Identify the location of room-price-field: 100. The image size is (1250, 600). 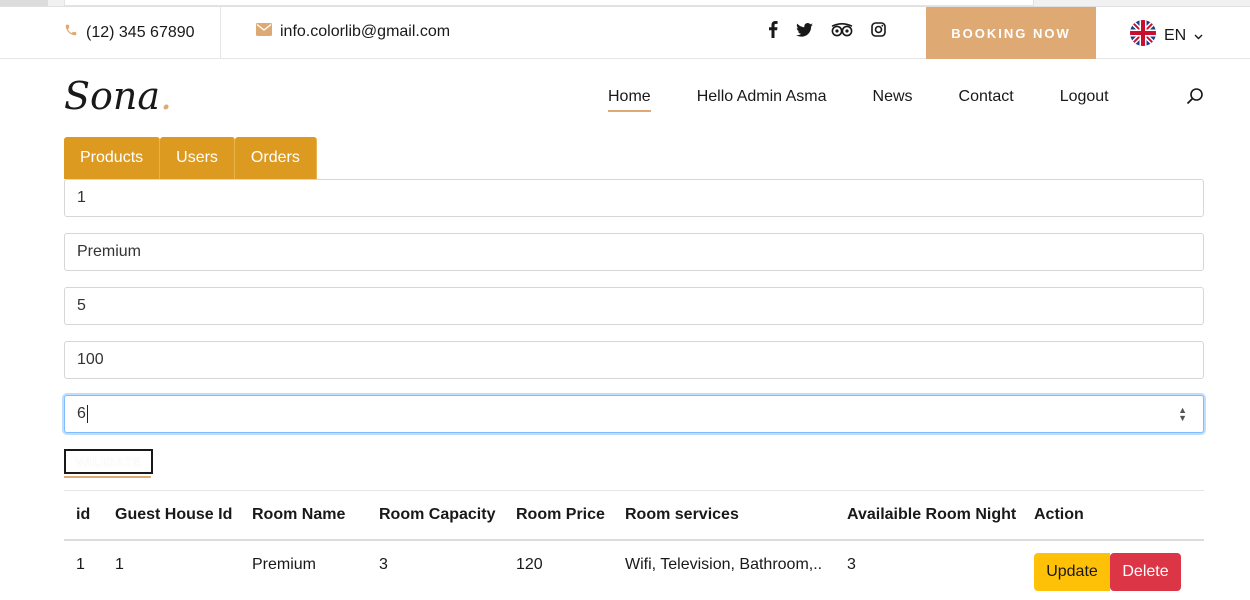
(634, 360).